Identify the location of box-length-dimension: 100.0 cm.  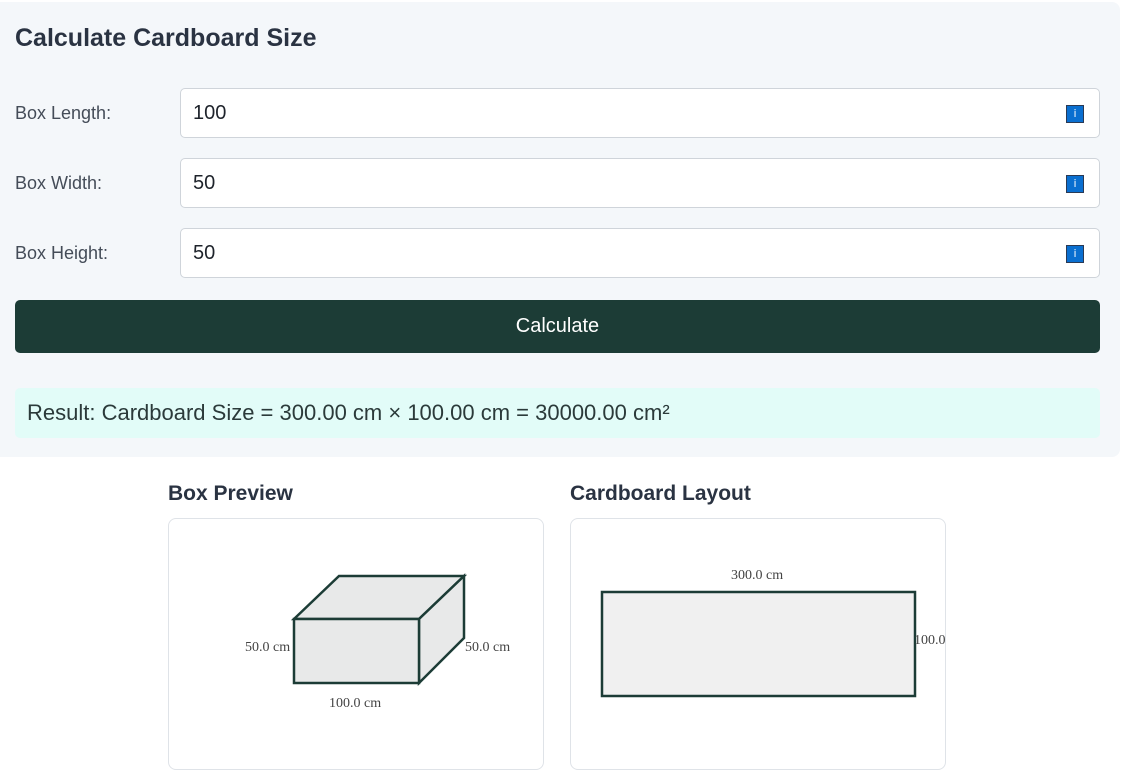
(355, 703).